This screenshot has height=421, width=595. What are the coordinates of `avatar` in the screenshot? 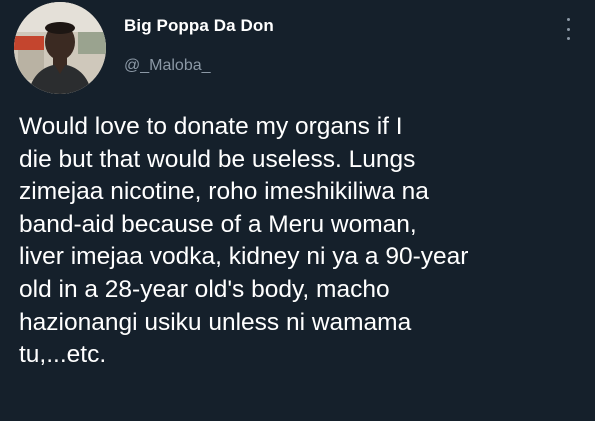 It's located at (60, 48).